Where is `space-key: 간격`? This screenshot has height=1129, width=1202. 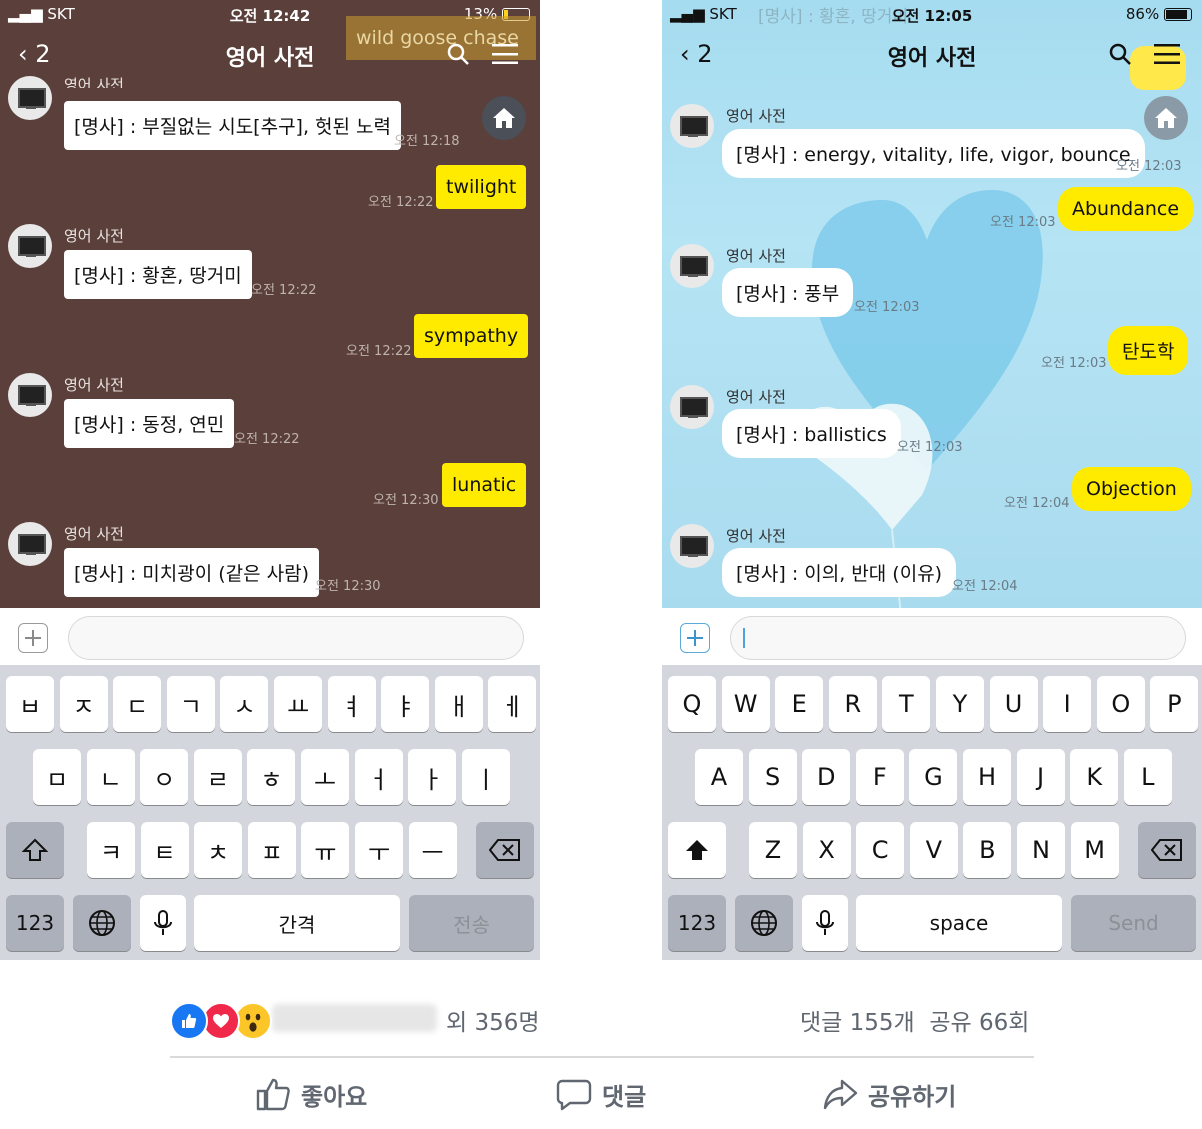
space-key: 간격 is located at coordinates (297, 923).